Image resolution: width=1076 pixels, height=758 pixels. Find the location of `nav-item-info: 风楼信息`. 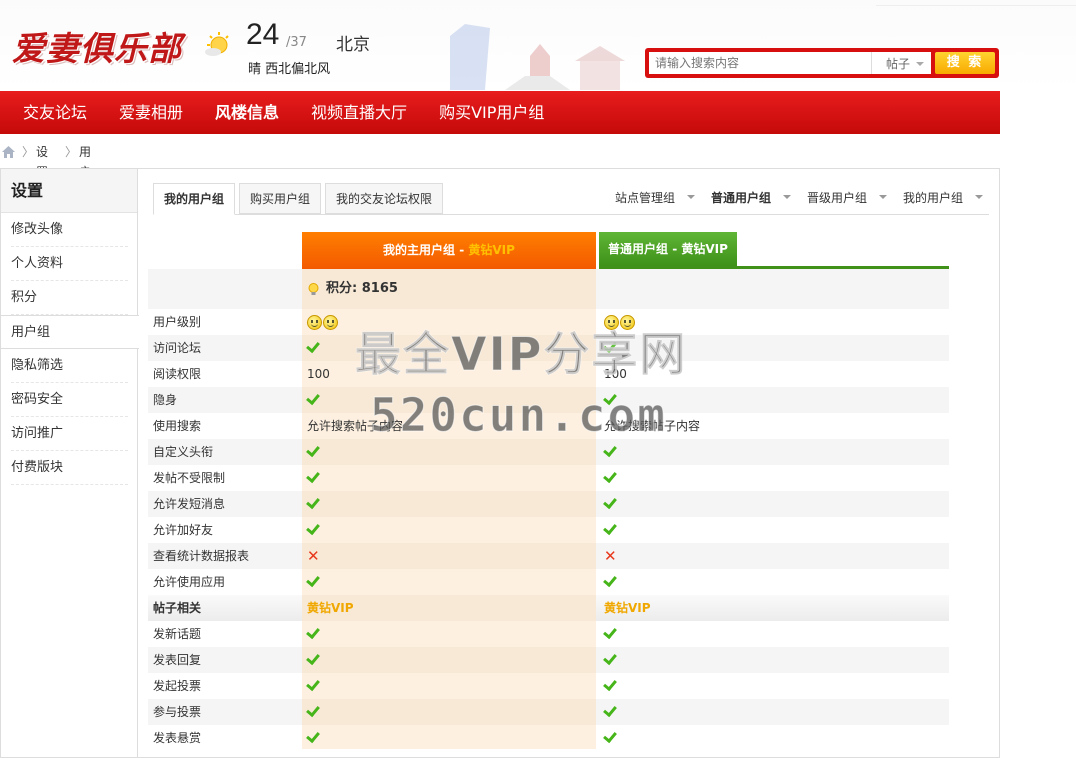

nav-item-info: 风楼信息 is located at coordinates (247, 112).